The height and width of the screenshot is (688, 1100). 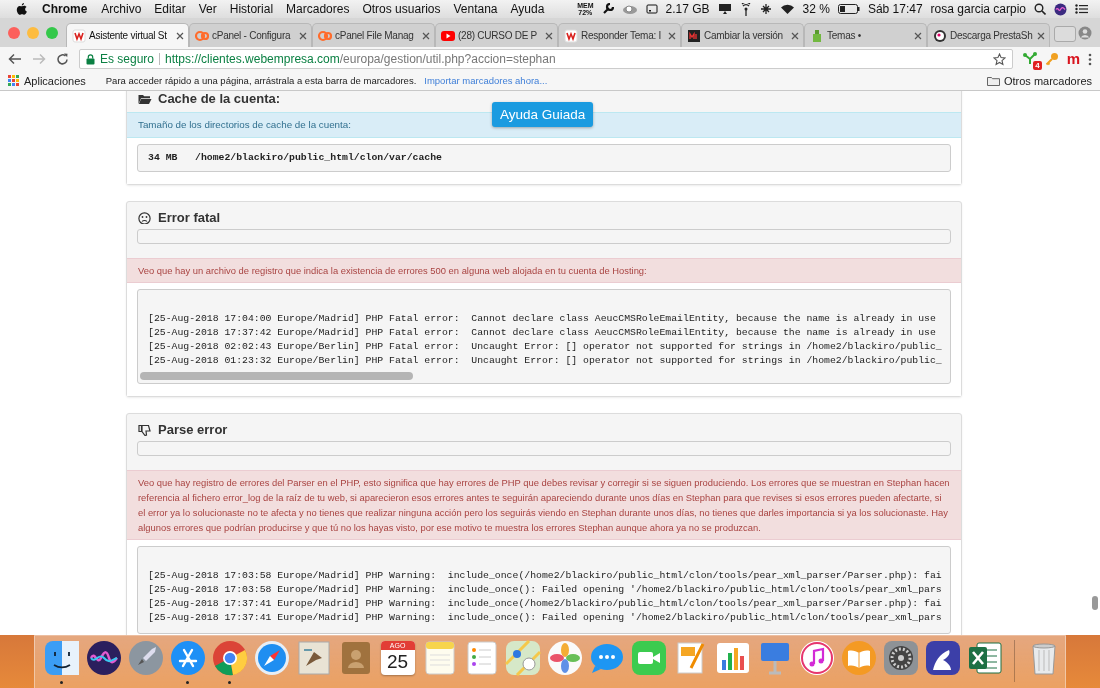 What do you see at coordinates (373, 35) in the screenshot?
I see `browser-tab: cPanel File Manag` at bounding box center [373, 35].